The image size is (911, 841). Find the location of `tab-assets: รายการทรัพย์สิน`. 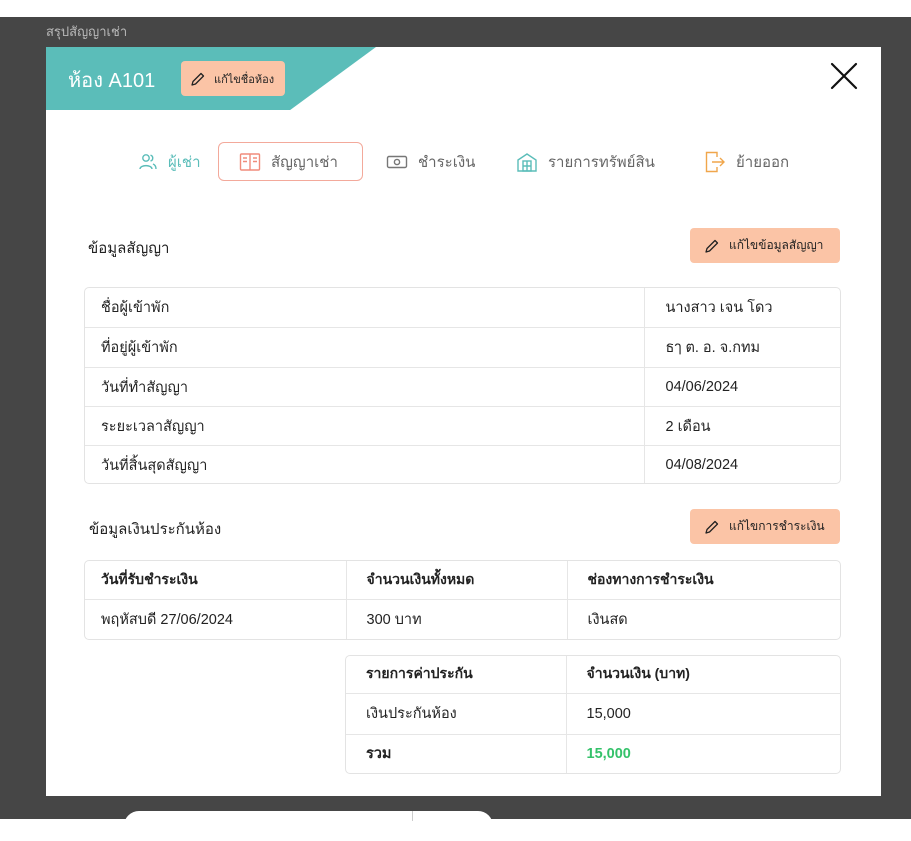

tab-assets: รายการทรัพย์สิน is located at coordinates (585, 161).